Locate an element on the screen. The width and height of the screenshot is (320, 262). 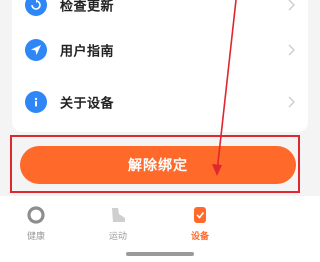
tab-label: 运动 is located at coordinates (117, 237).